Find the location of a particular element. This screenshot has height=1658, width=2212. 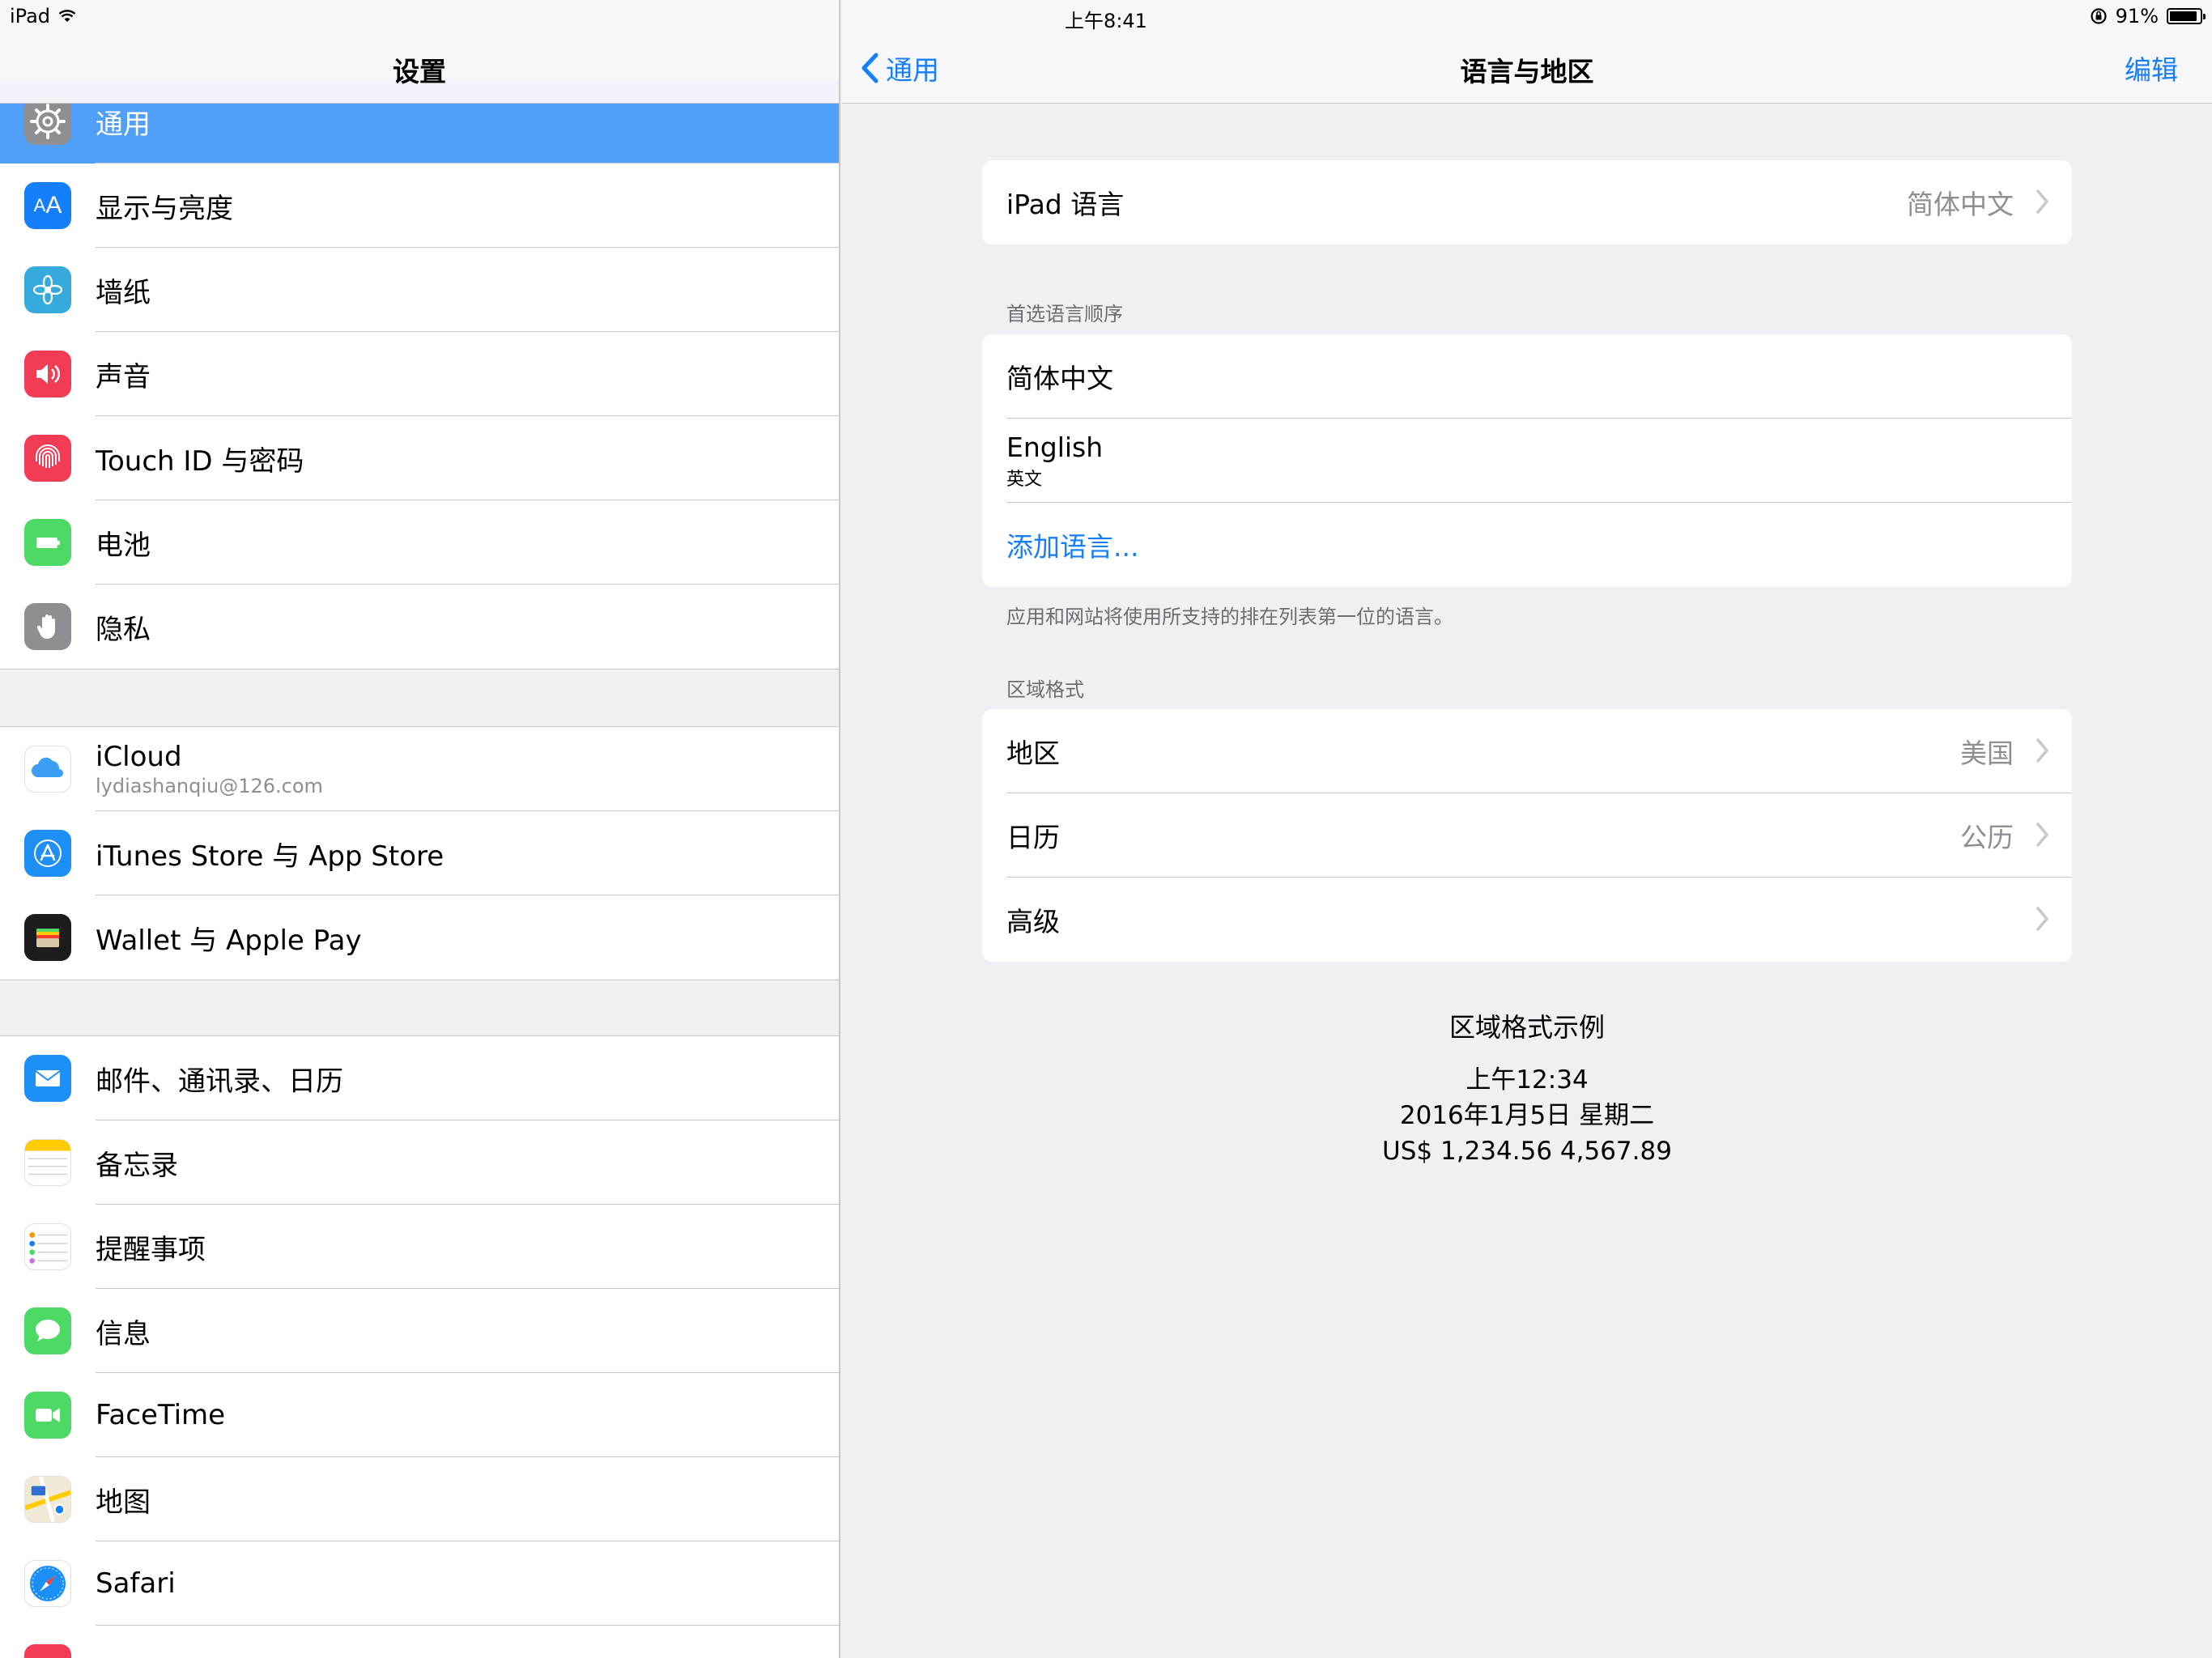

master-title: 设置 is located at coordinates (420, 71).